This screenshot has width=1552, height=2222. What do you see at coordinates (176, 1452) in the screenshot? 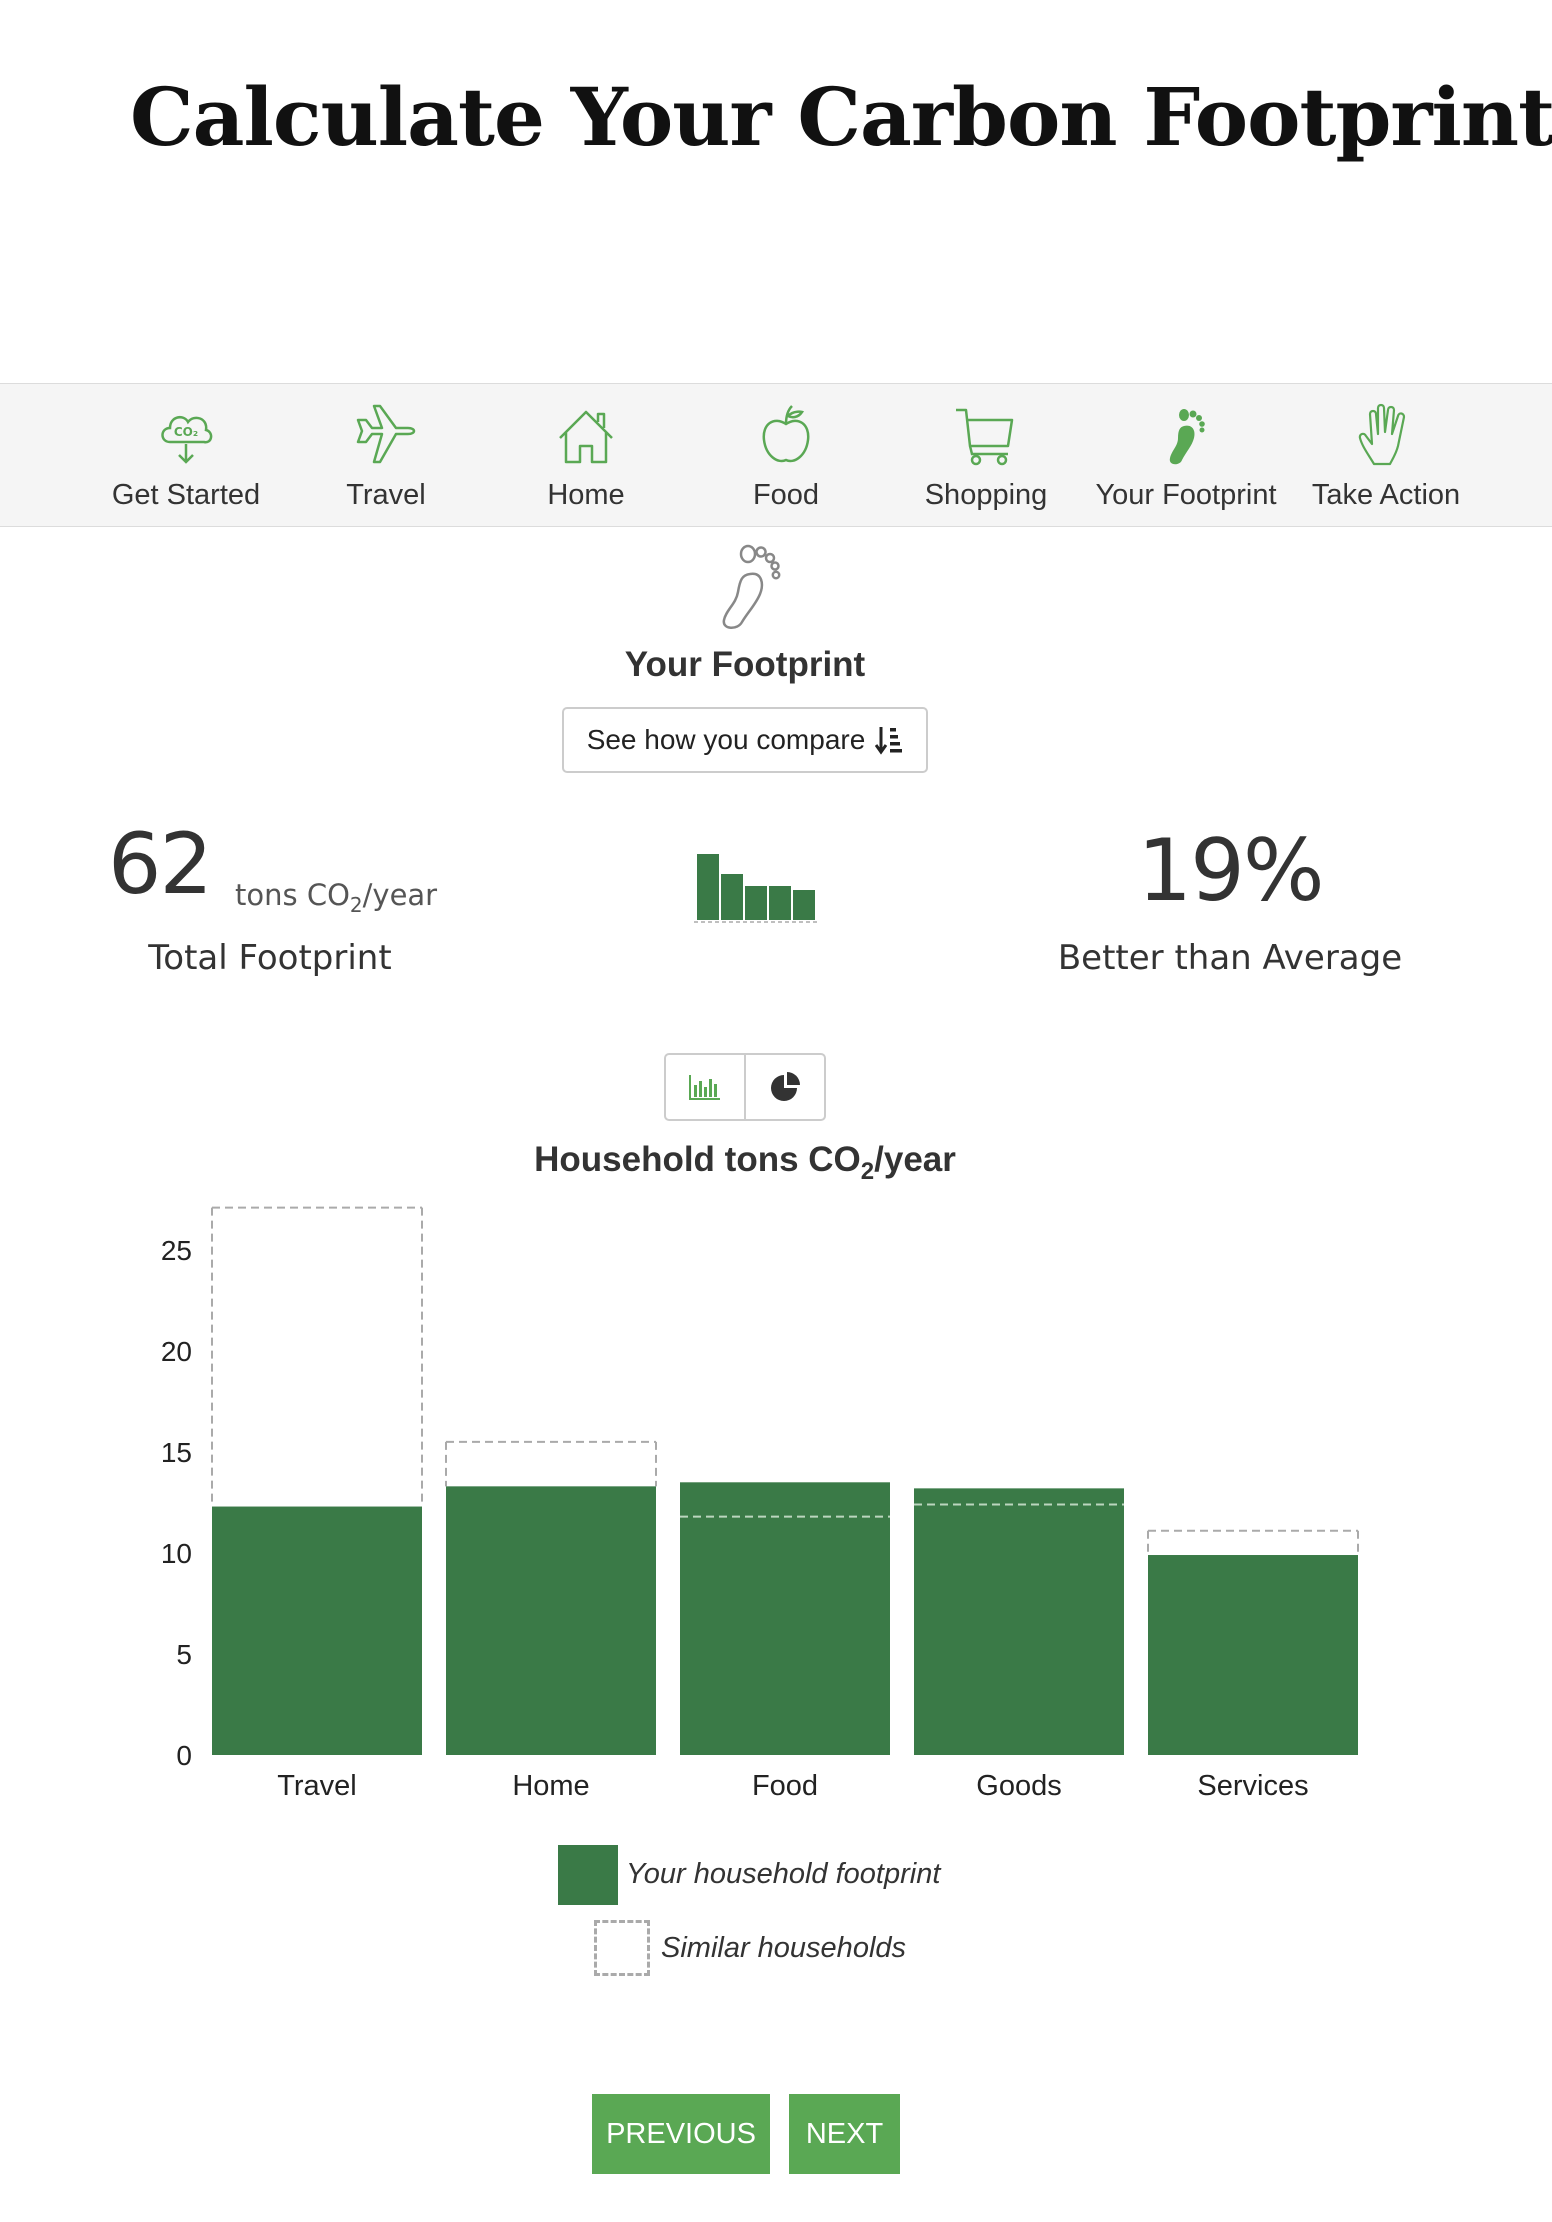
I see `y-tick-label: 15` at bounding box center [176, 1452].